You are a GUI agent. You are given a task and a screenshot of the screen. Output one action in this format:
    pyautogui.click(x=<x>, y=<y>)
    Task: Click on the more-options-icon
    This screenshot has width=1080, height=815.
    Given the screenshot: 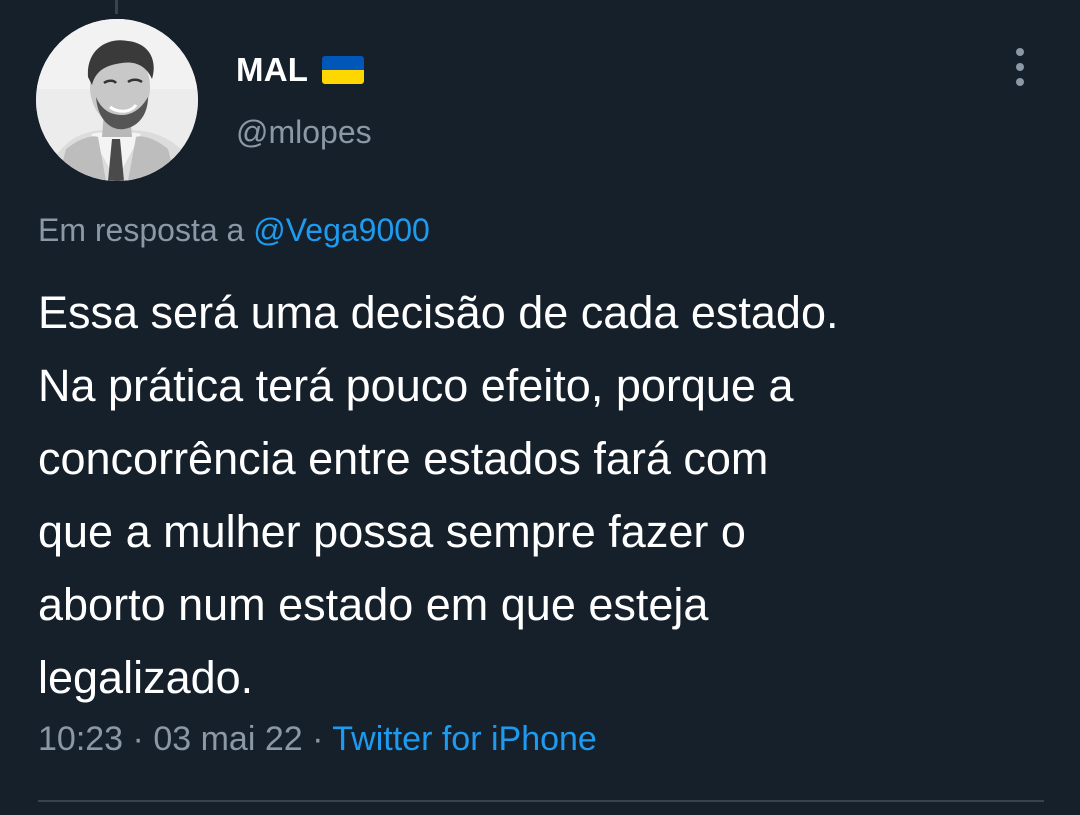 What is the action you would take?
    pyautogui.click(x=1020, y=67)
    